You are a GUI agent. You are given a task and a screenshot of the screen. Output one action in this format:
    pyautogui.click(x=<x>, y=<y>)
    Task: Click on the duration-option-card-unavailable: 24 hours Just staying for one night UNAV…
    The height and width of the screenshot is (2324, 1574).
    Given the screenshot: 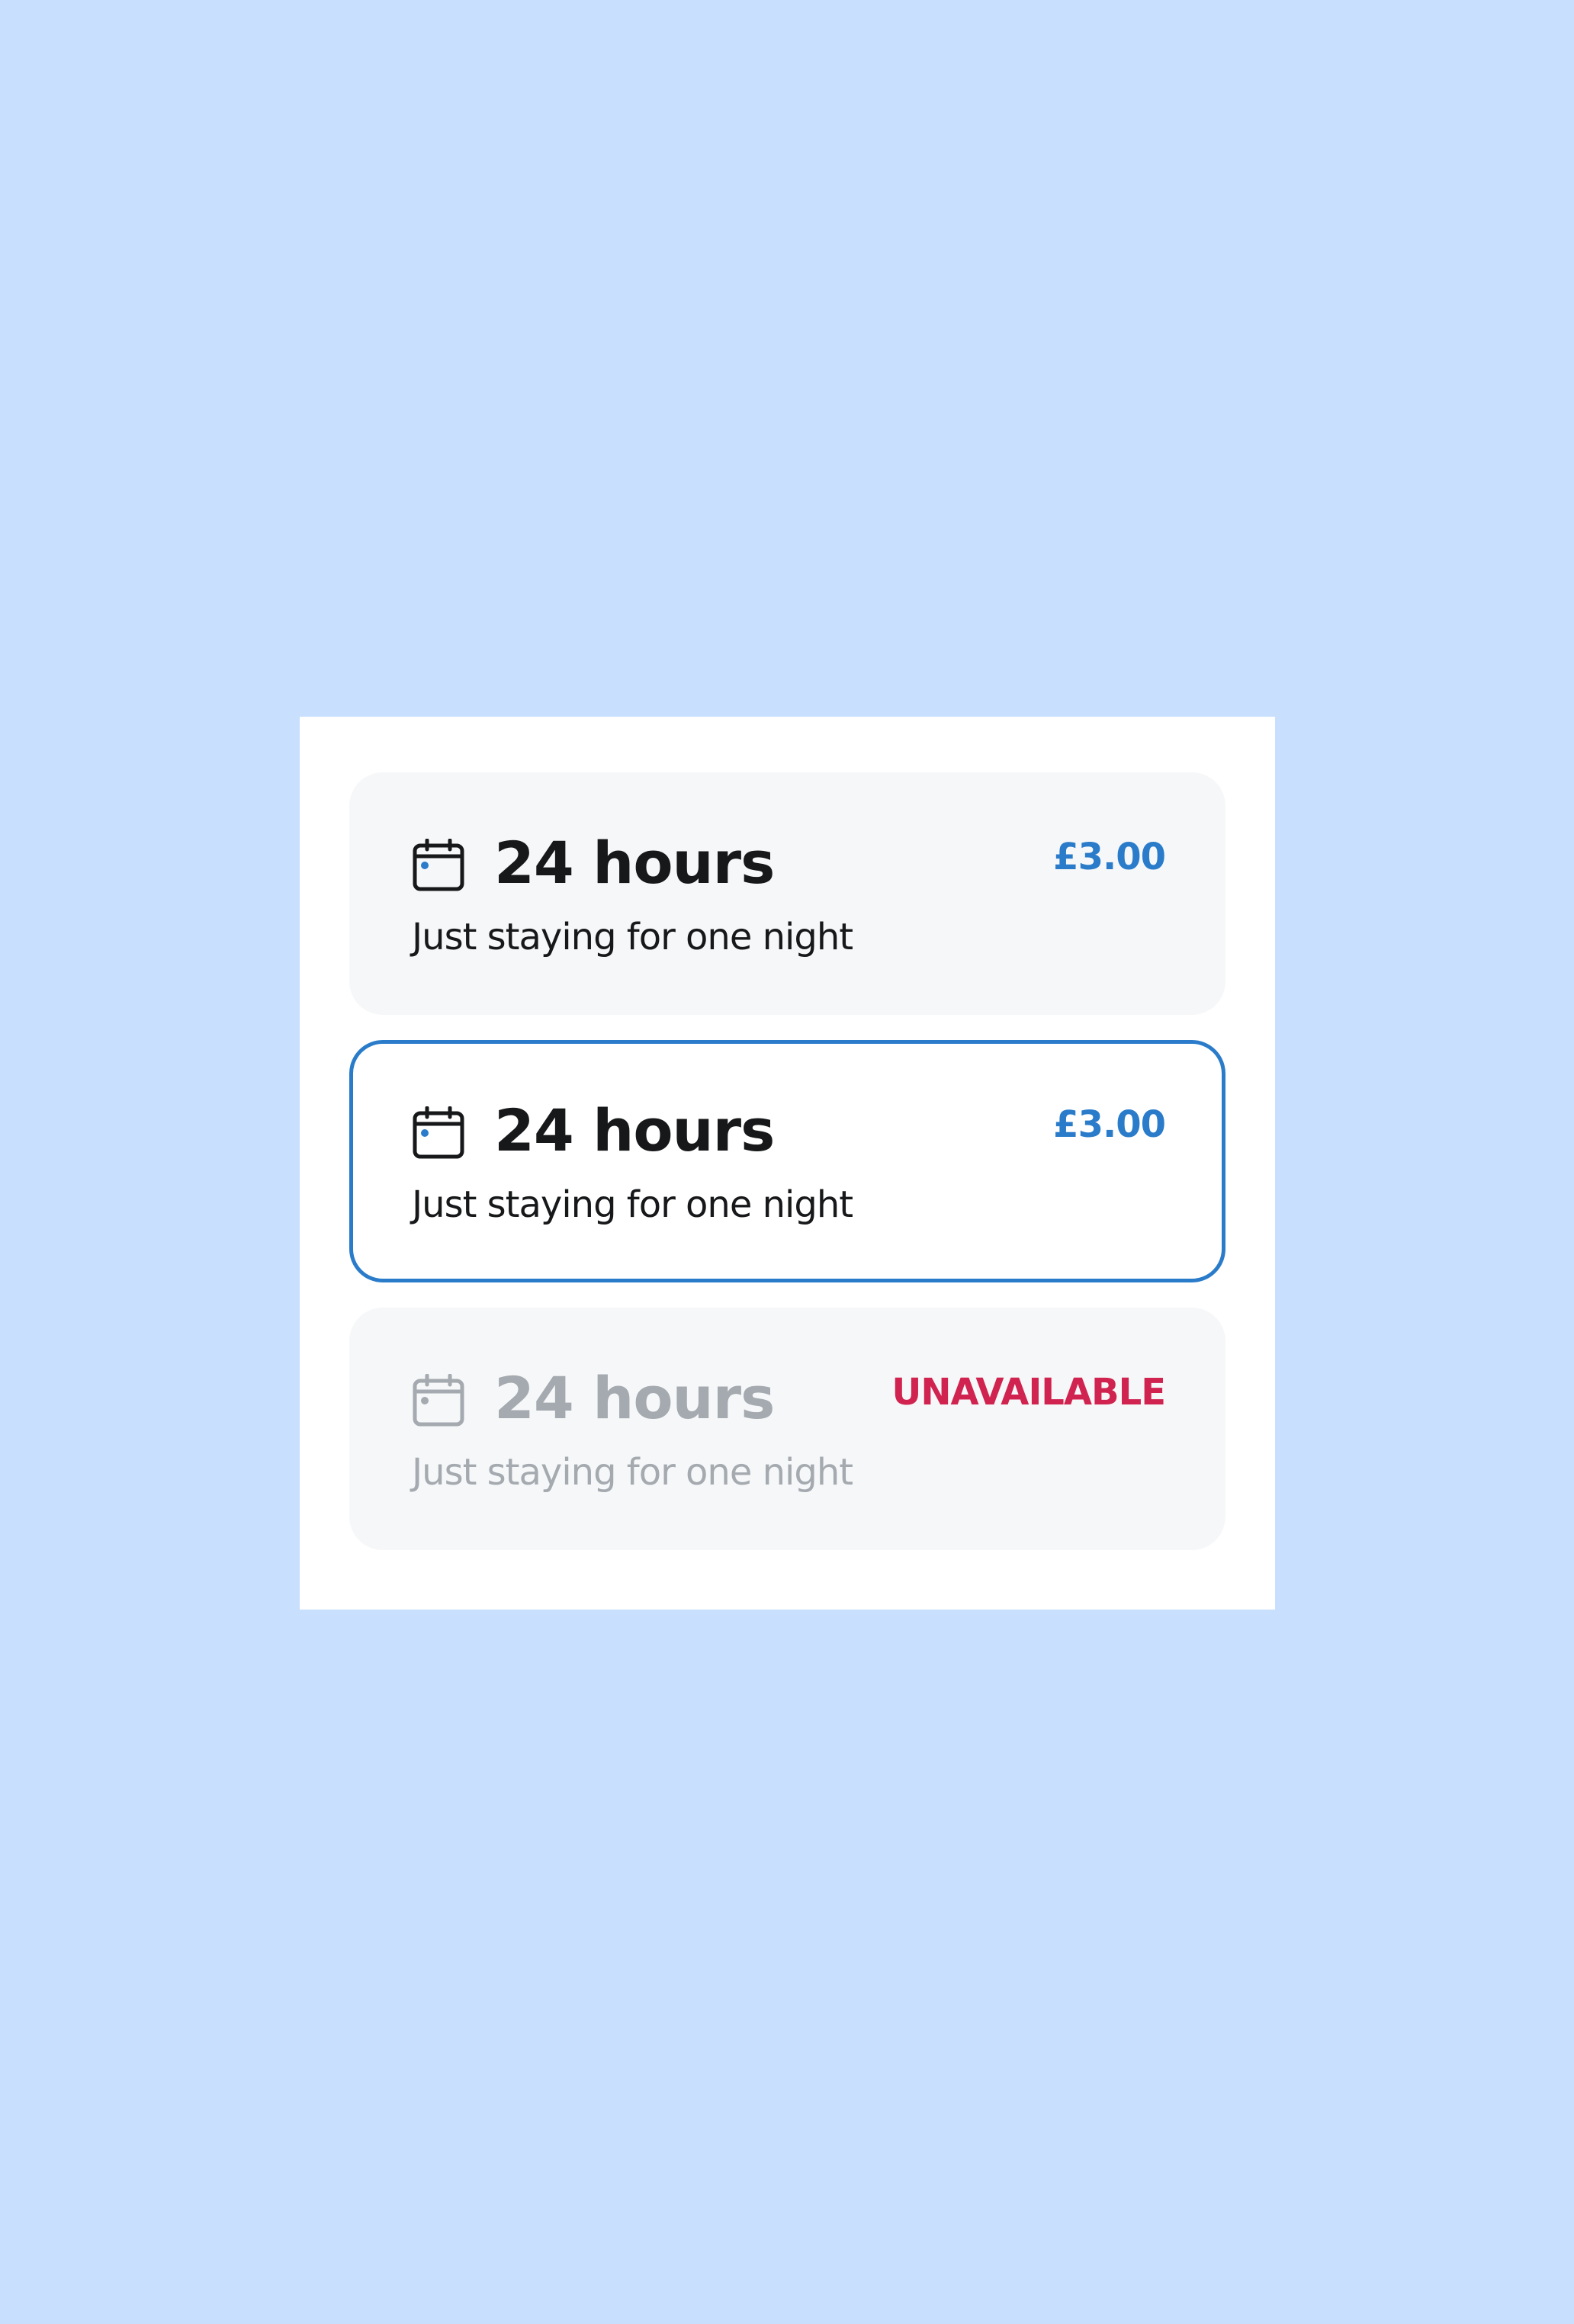 What is the action you would take?
    pyautogui.click(x=787, y=1429)
    